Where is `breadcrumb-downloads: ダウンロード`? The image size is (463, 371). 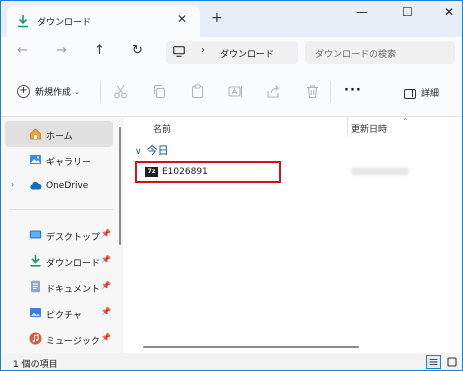 breadcrumb-downloads: ダウンロード is located at coordinates (247, 53).